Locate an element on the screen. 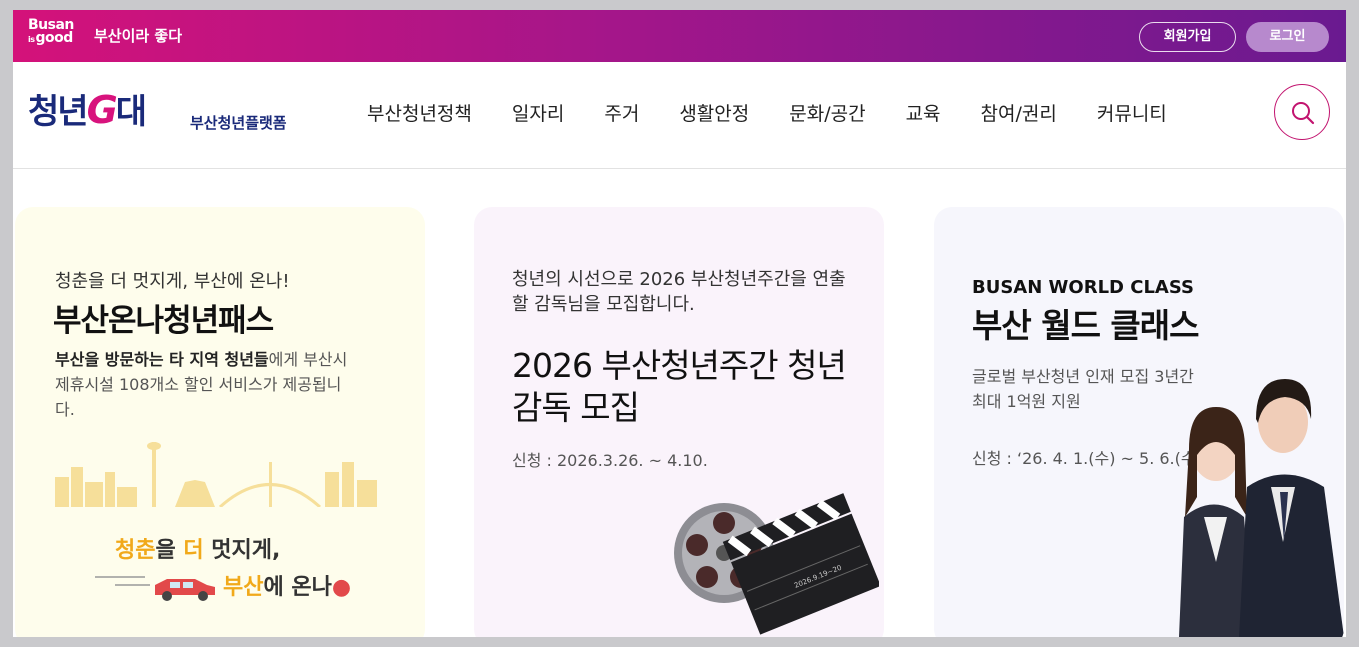  busan-skyline-illustration is located at coordinates (216, 474).